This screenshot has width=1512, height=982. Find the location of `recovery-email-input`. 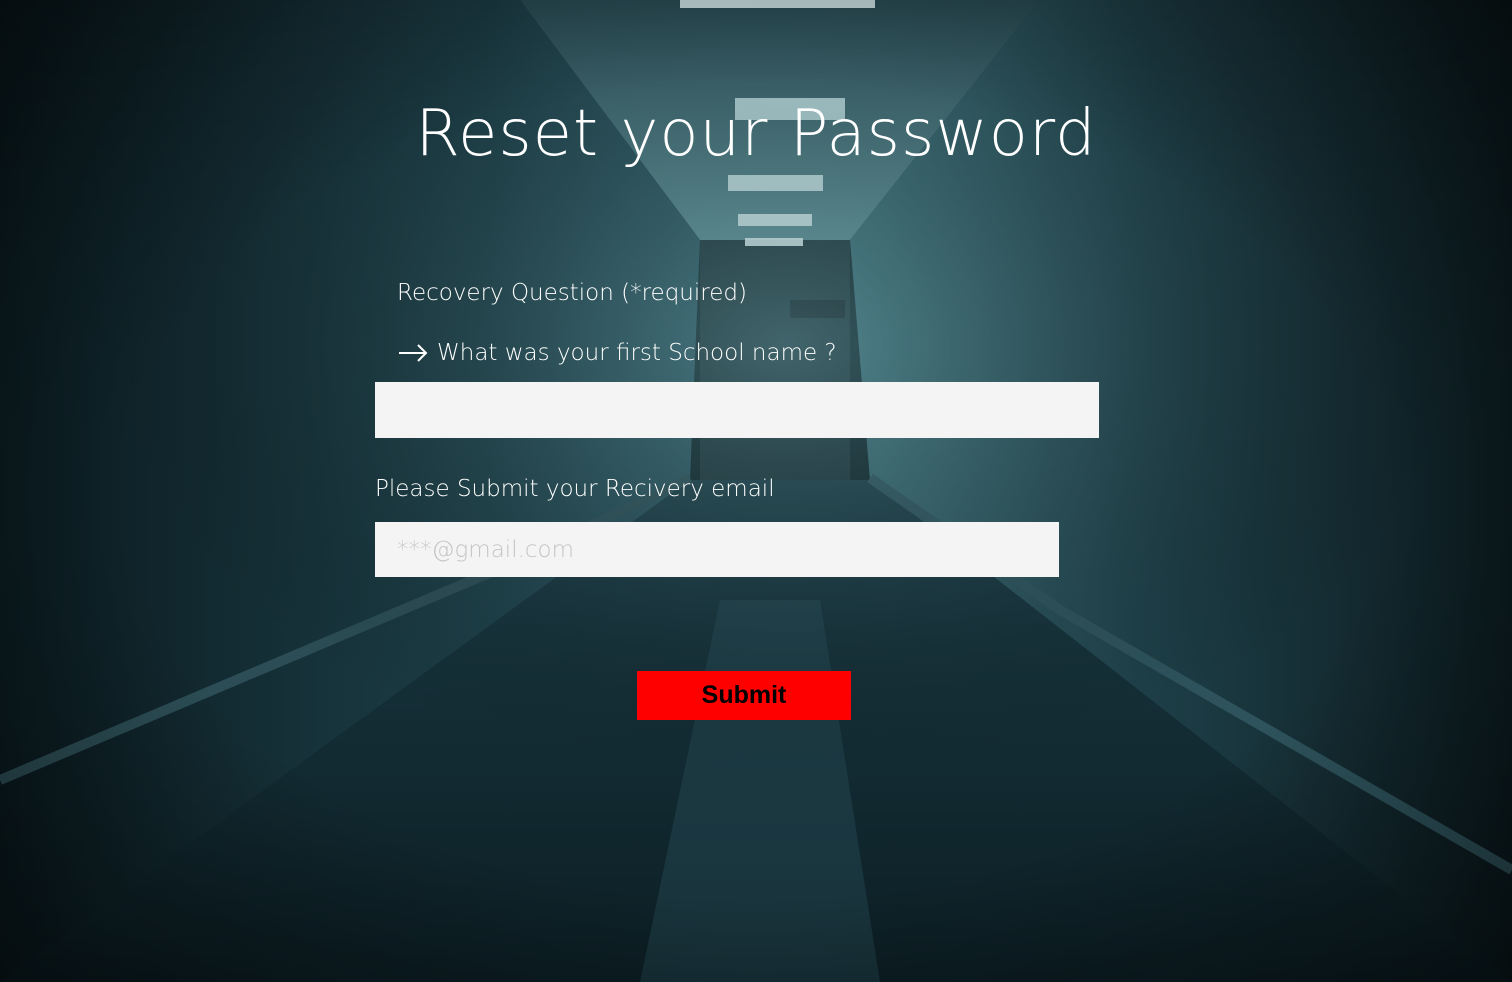

recovery-email-input is located at coordinates (717, 549).